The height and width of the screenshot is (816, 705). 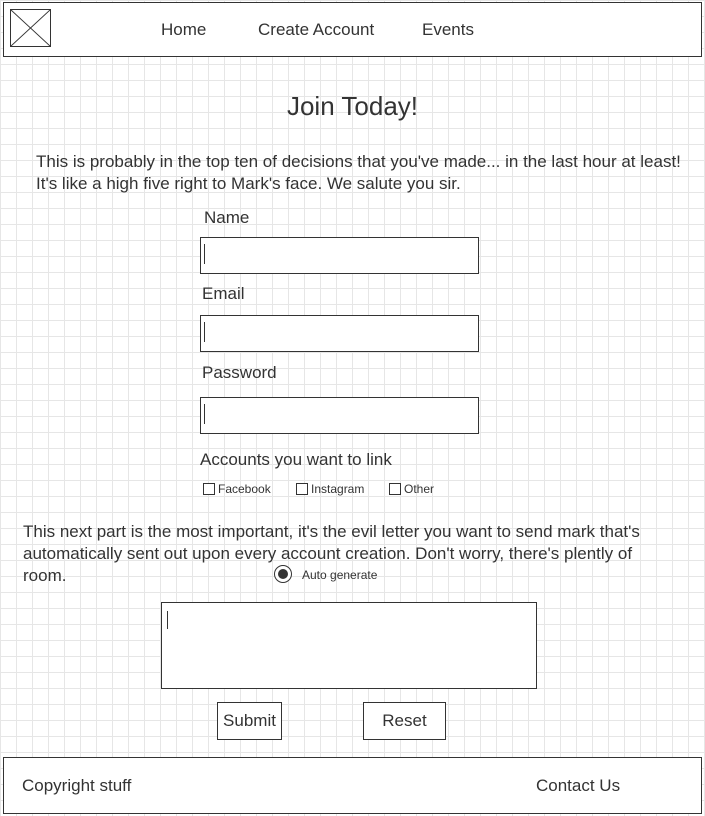 I want to click on reset-button: Reset, so click(x=404, y=721).